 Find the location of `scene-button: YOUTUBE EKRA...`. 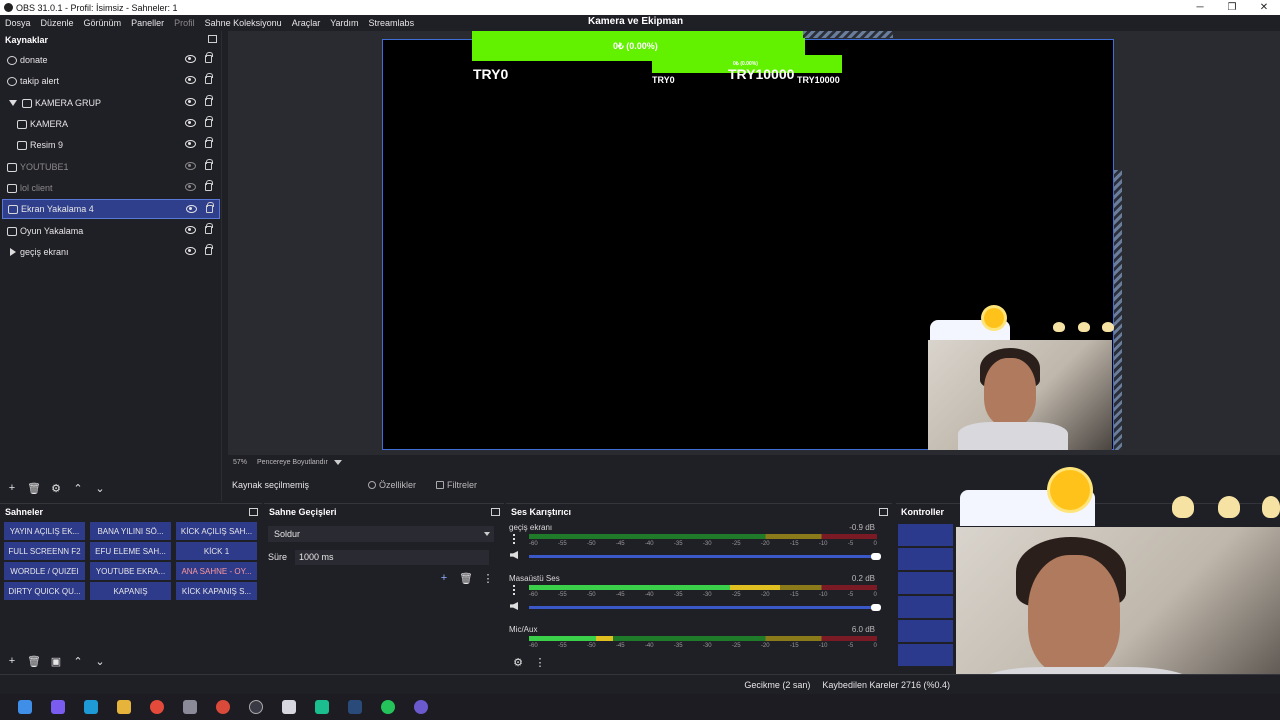

scene-button: YOUTUBE EKRA... is located at coordinates (130, 571).